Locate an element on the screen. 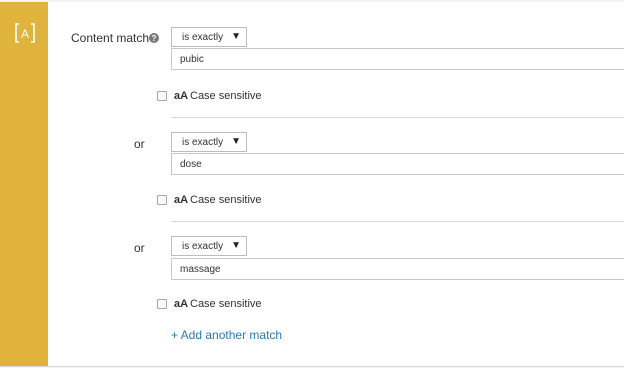 This screenshot has width=624, height=368. match-value-input: massage is located at coordinates (397, 269).